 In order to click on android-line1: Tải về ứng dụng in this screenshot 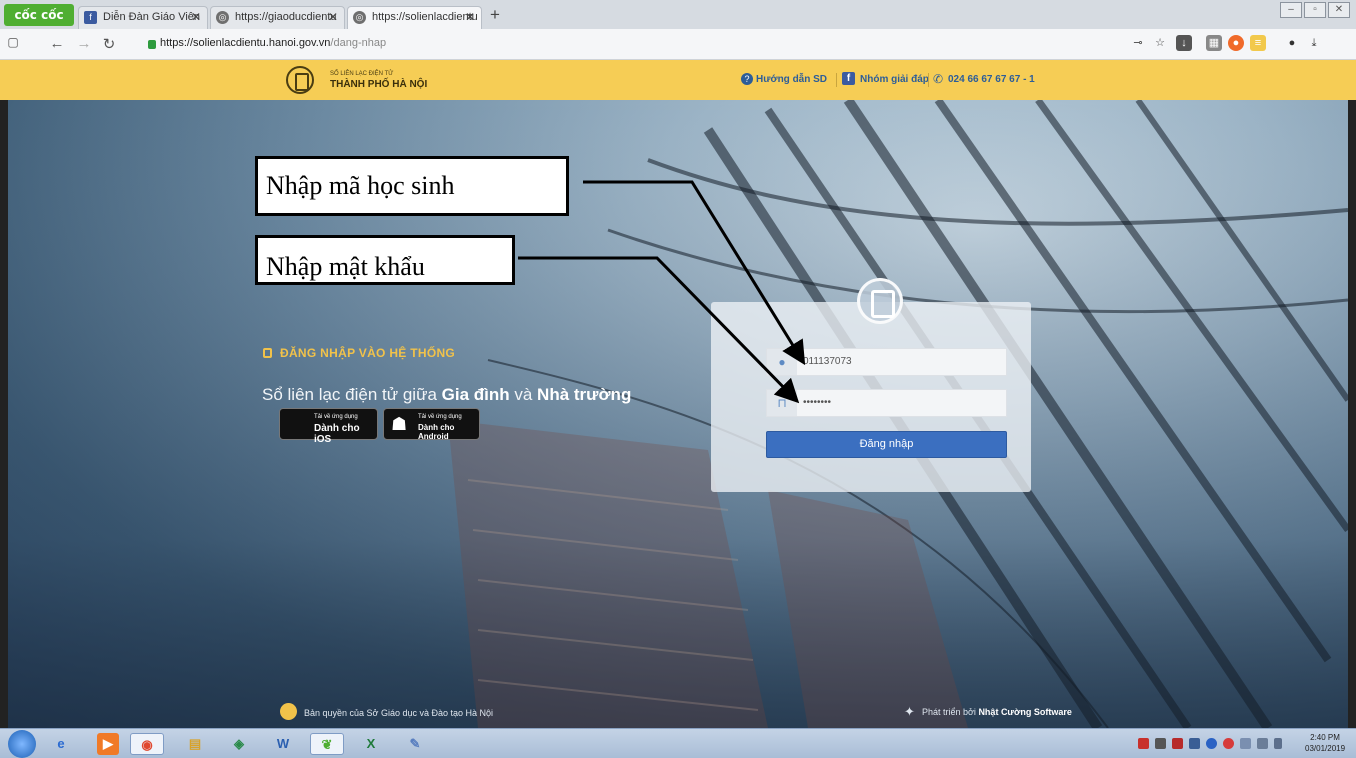, I will do `click(440, 417)`.